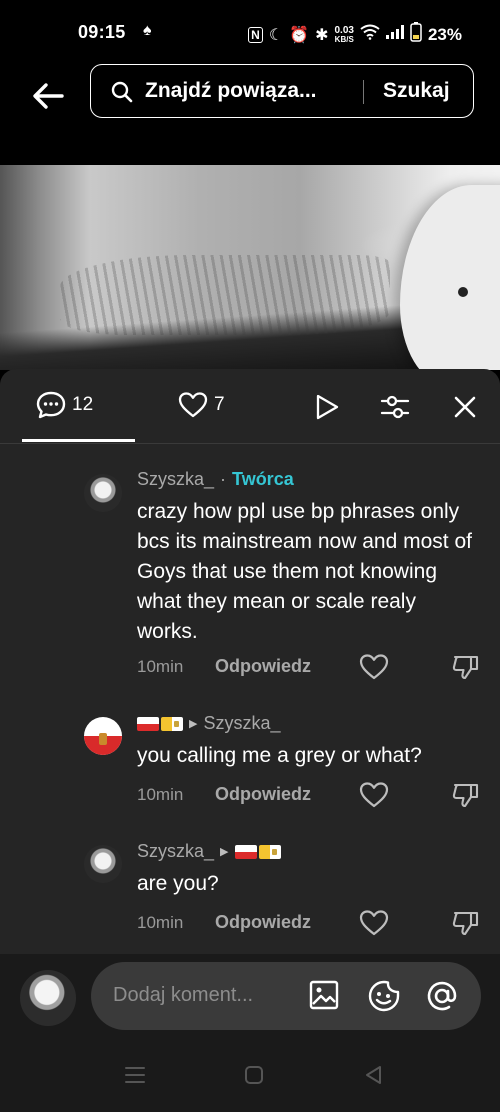 This screenshot has width=500, height=1112. I want to click on top-bar: Znajdź powiąza... Szukaj, so click(250, 114).